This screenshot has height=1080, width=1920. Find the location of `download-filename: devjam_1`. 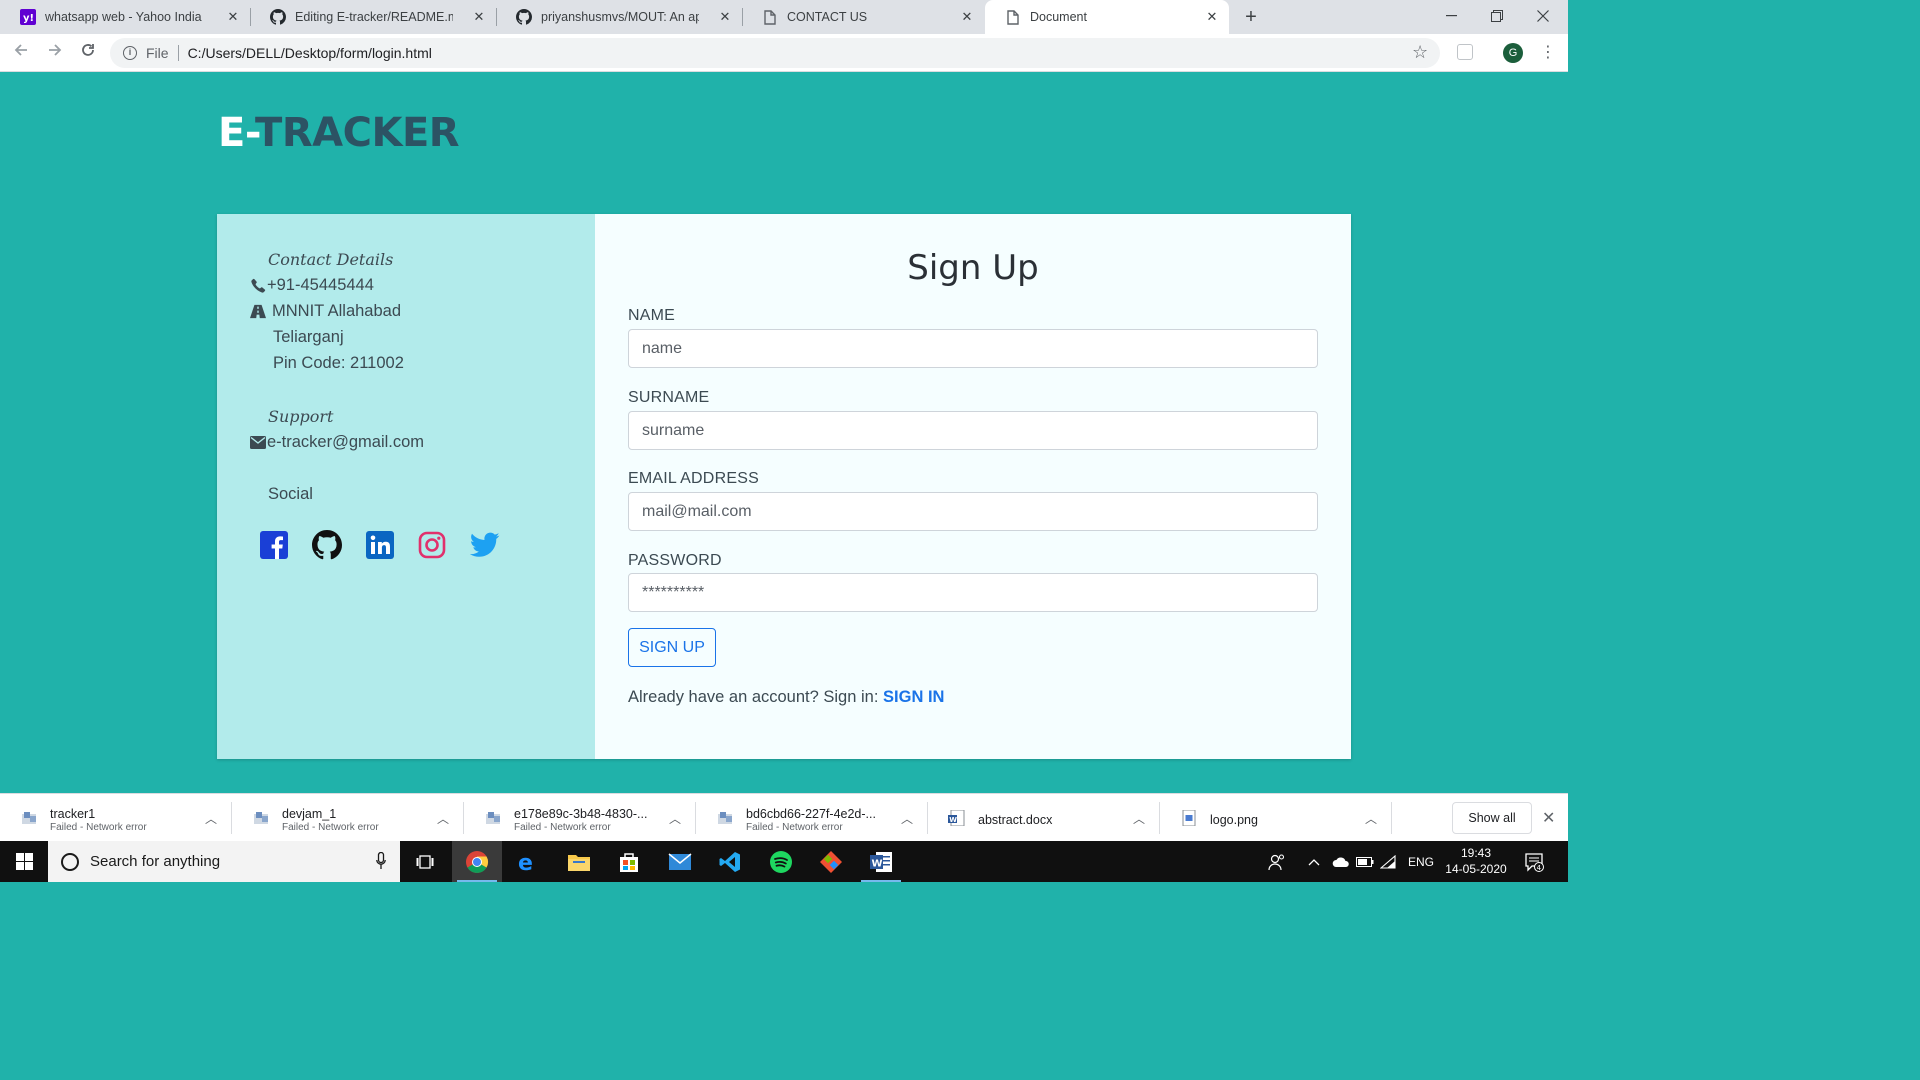

download-filename: devjam_1 is located at coordinates (309, 814).